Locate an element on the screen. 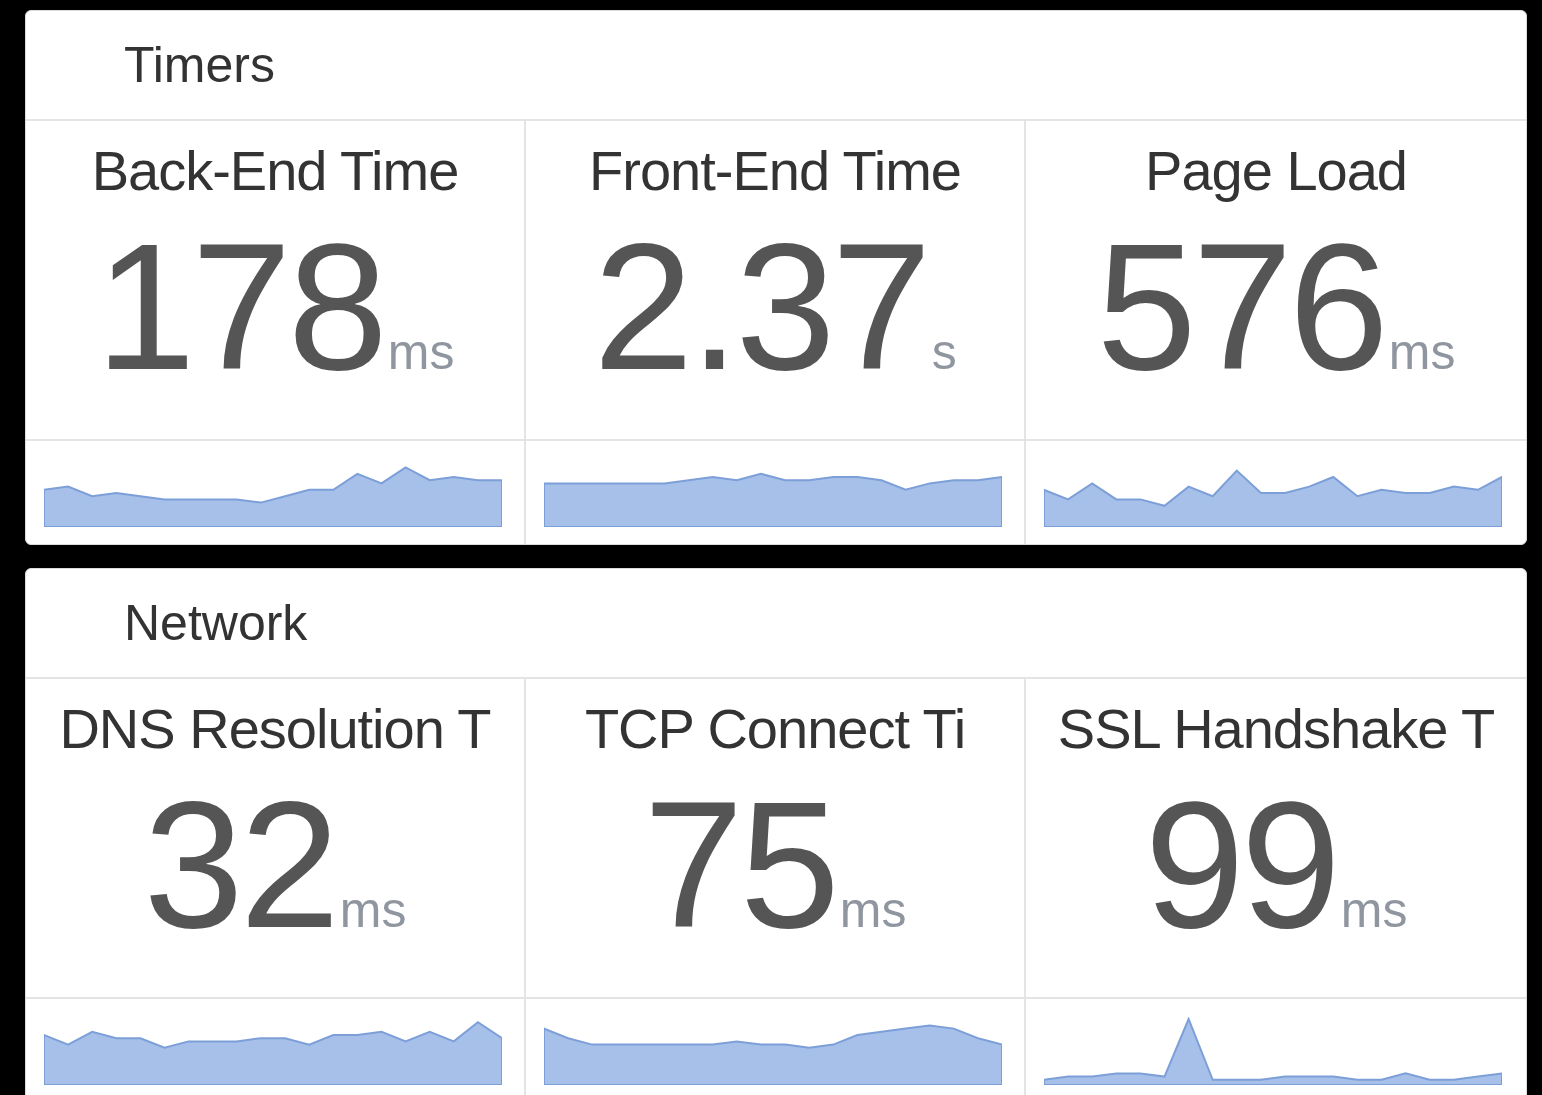  metric-label: DNS Resolution T is located at coordinates (275, 729).